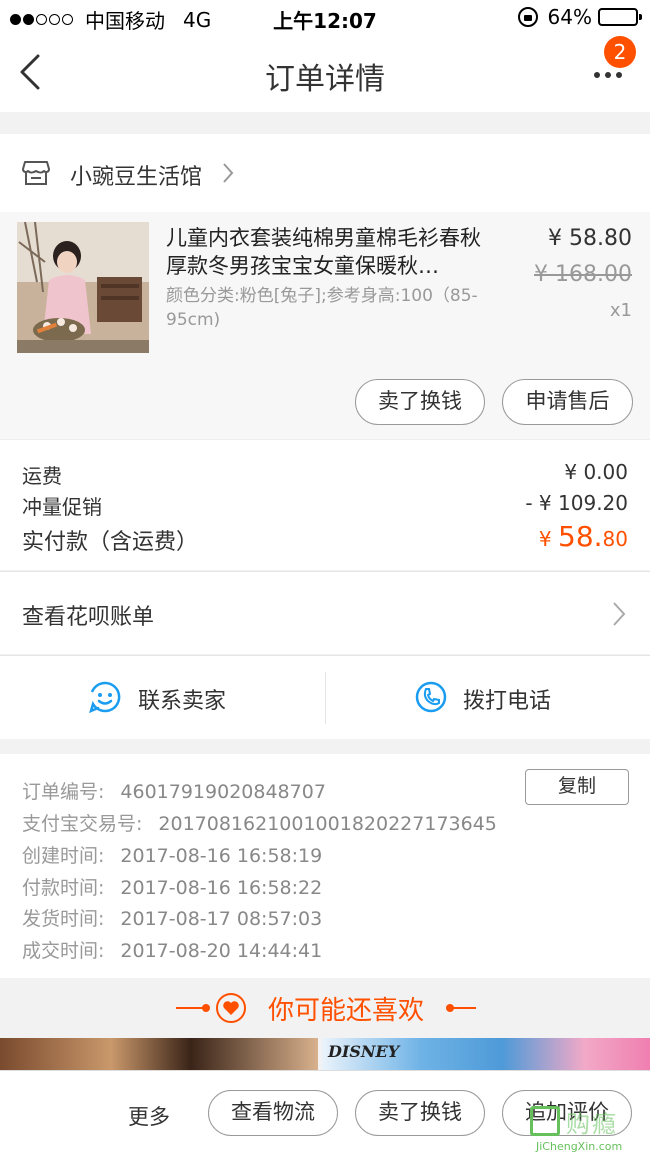 This screenshot has height=1156, width=650. I want to click on view-logistics-button: 查看物流, so click(273, 1113).